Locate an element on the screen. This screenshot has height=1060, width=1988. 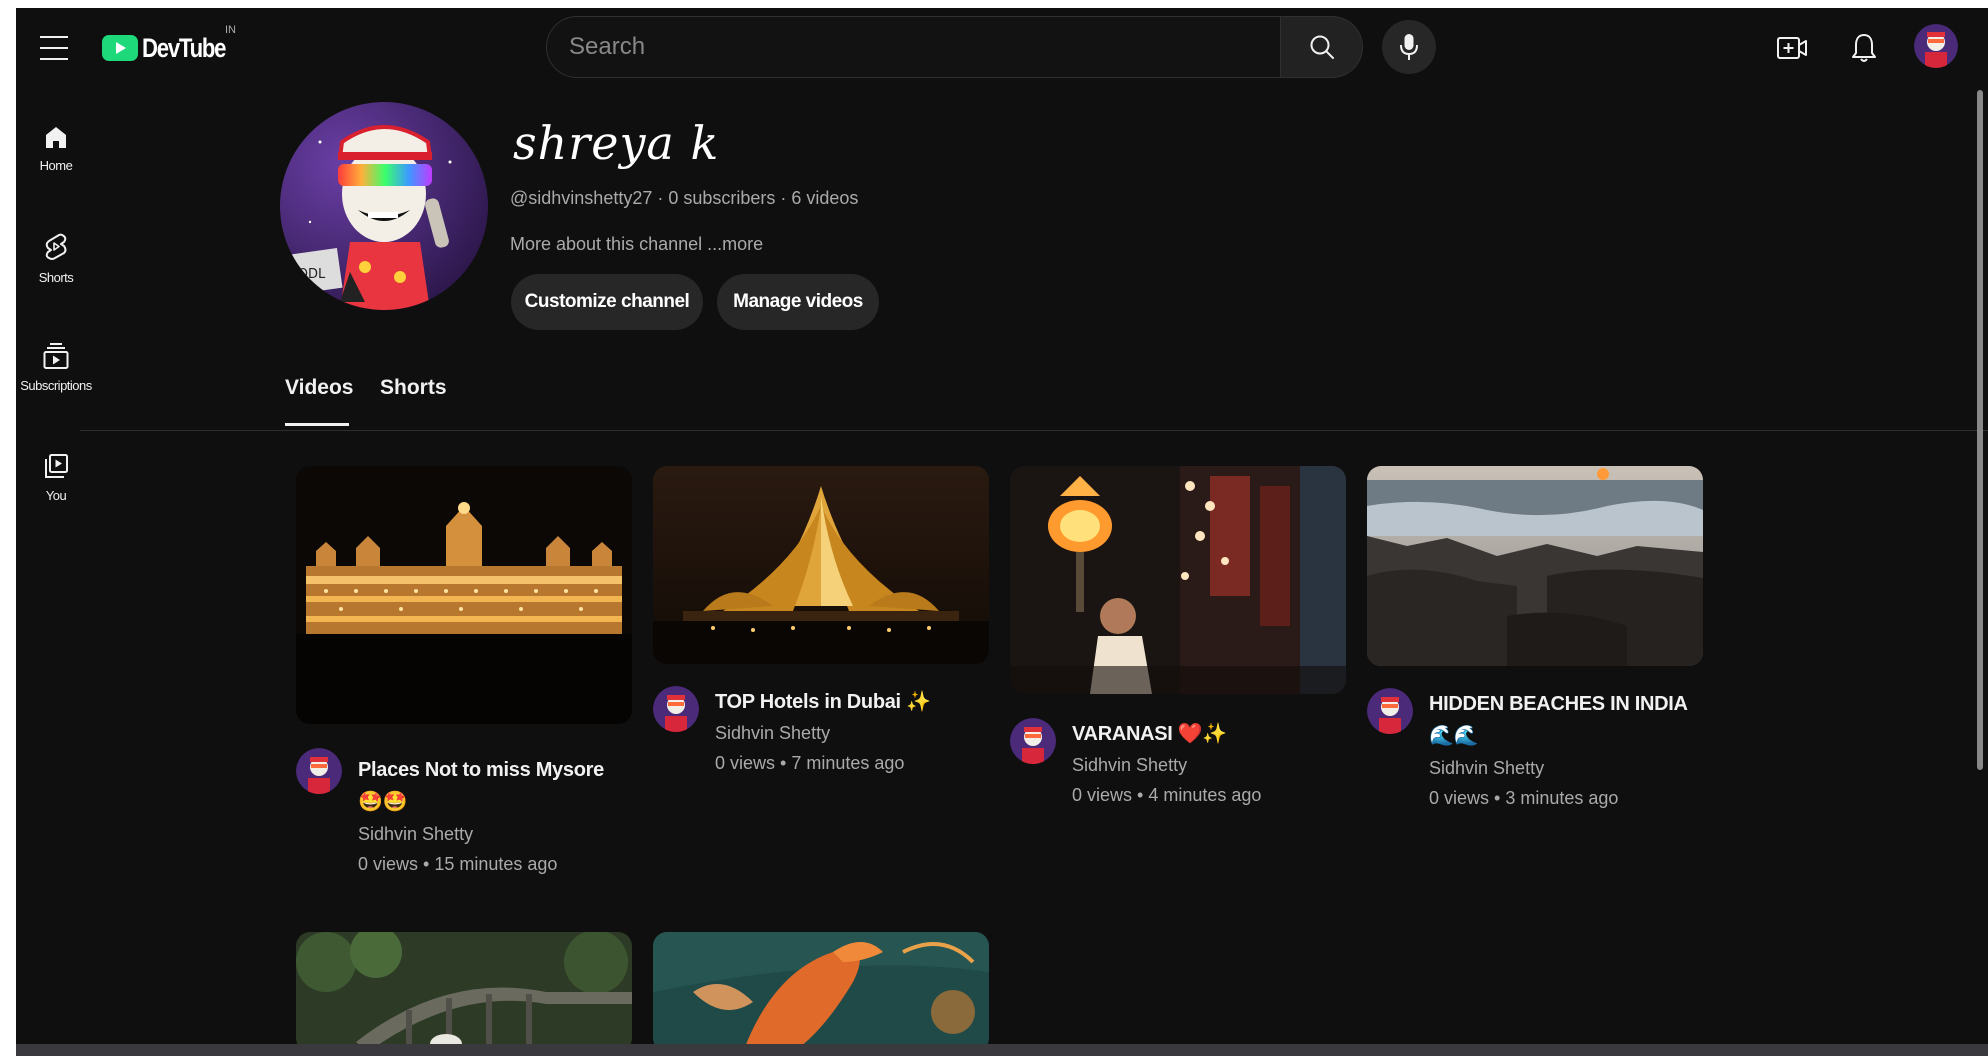
varanasi-thumbnail-image is located at coordinates (1178, 580).